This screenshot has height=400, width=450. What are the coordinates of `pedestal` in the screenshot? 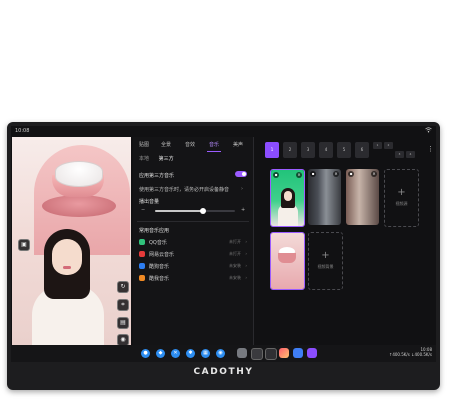 It's located at (79, 206).